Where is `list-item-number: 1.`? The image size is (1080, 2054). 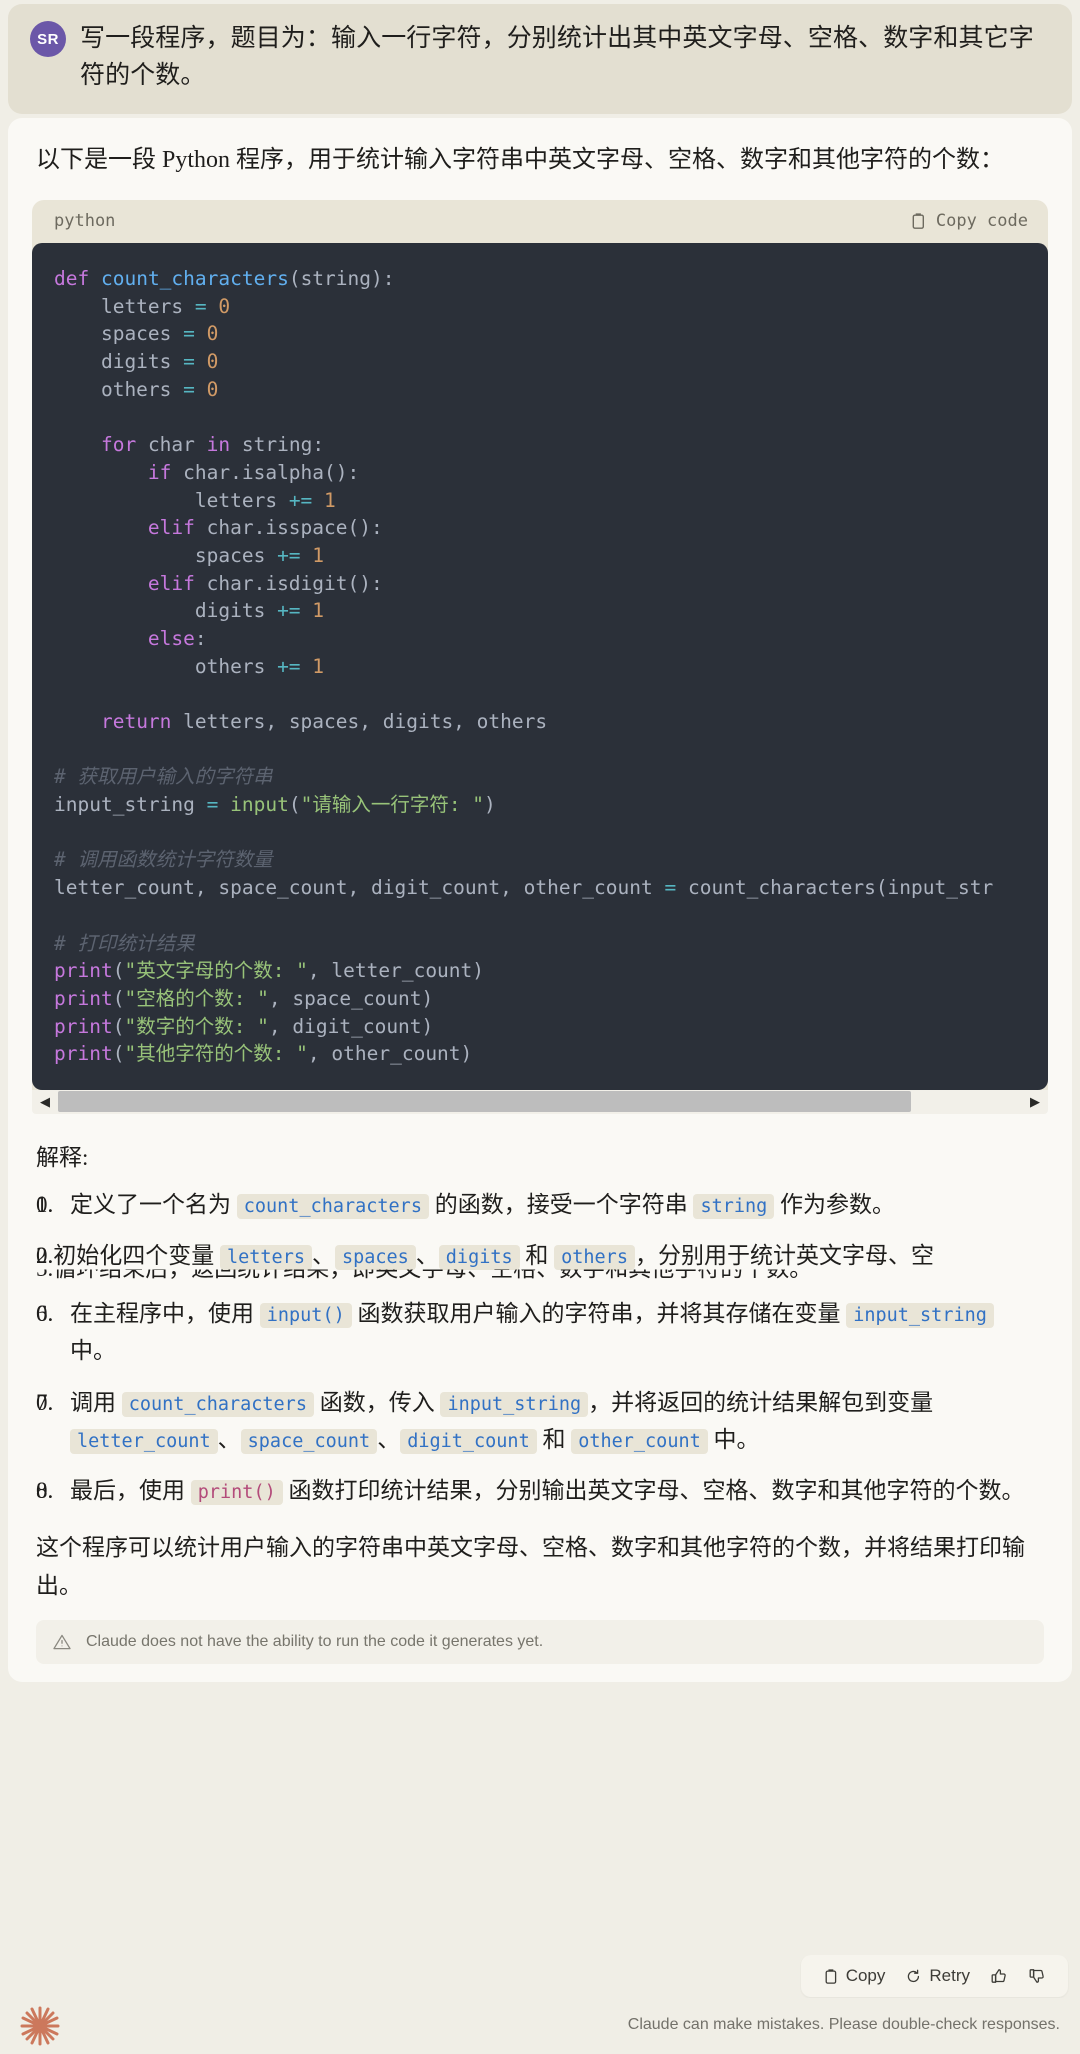
list-item-number: 1. is located at coordinates (45, 1204).